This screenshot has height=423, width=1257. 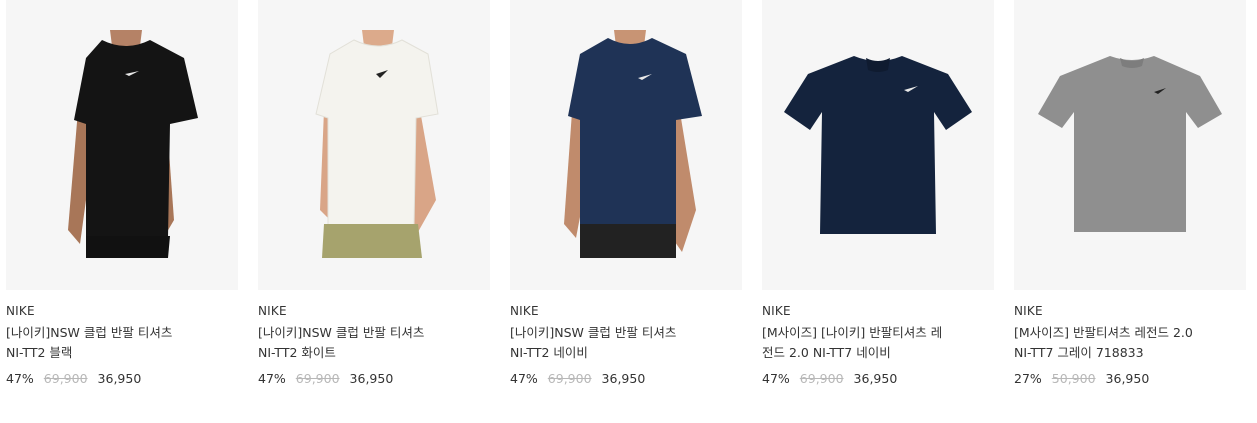 What do you see at coordinates (297, 352) in the screenshot?
I see `product-title-line: NI-TT2 화이트` at bounding box center [297, 352].